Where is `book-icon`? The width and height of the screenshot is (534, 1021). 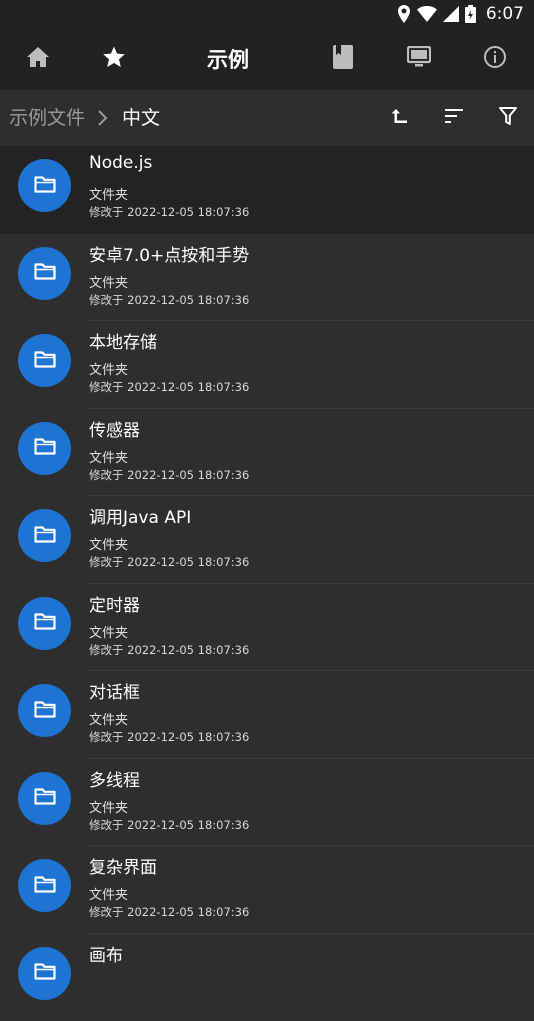
book-icon is located at coordinates (343, 59).